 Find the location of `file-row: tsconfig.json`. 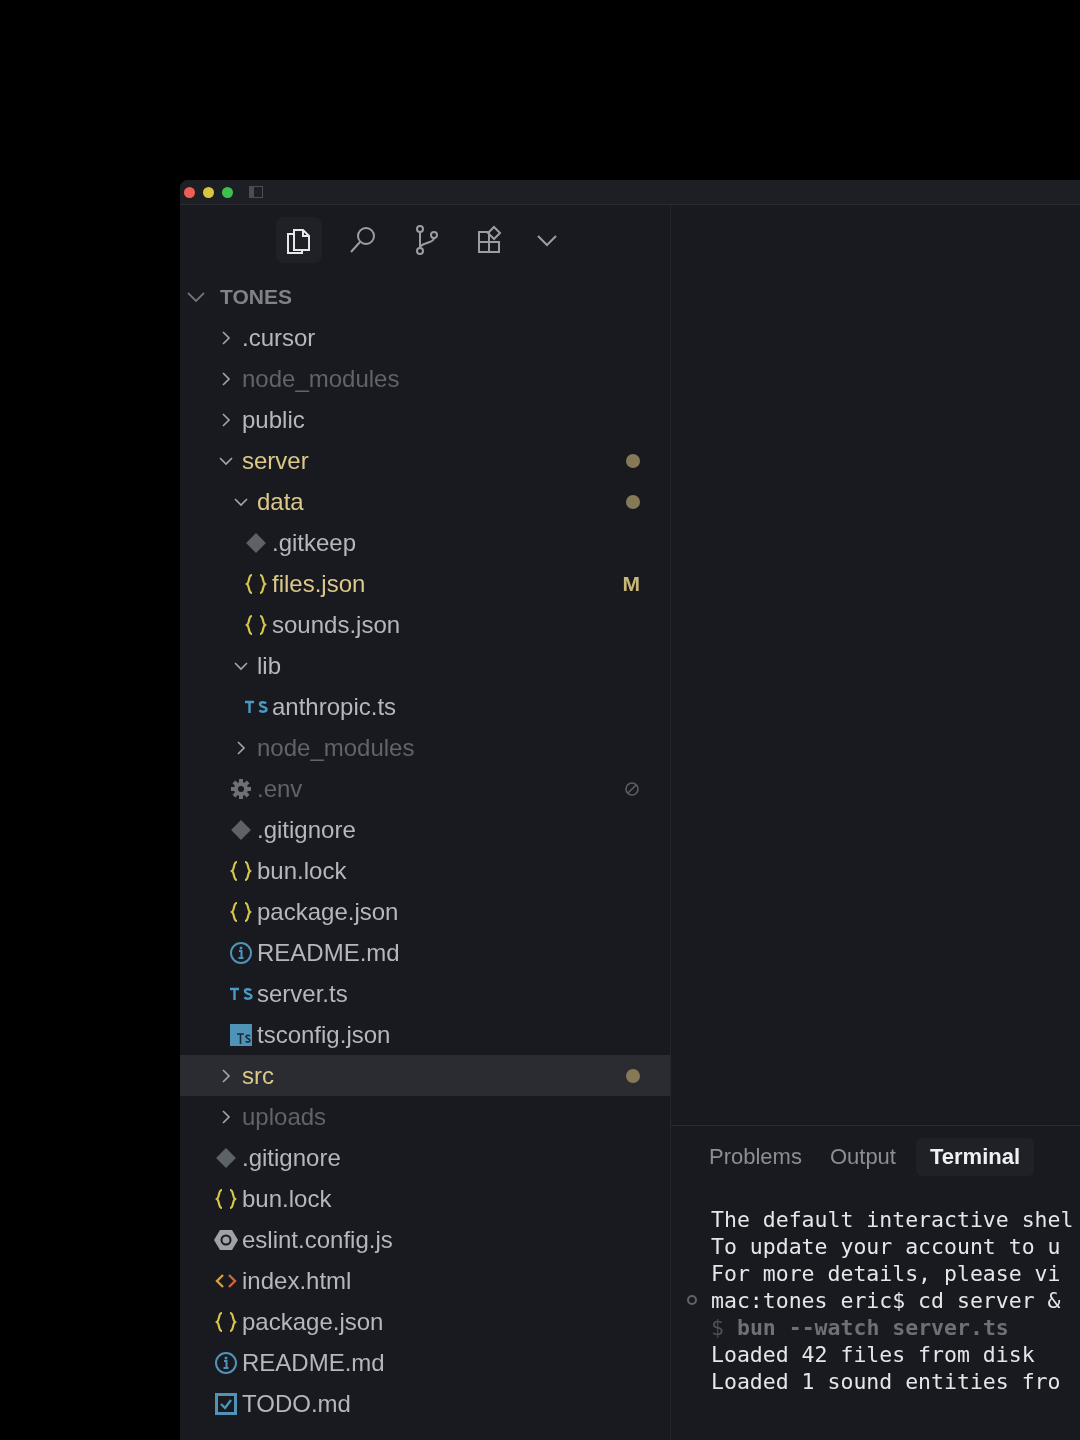

file-row: tsconfig.json is located at coordinates (425, 1034).